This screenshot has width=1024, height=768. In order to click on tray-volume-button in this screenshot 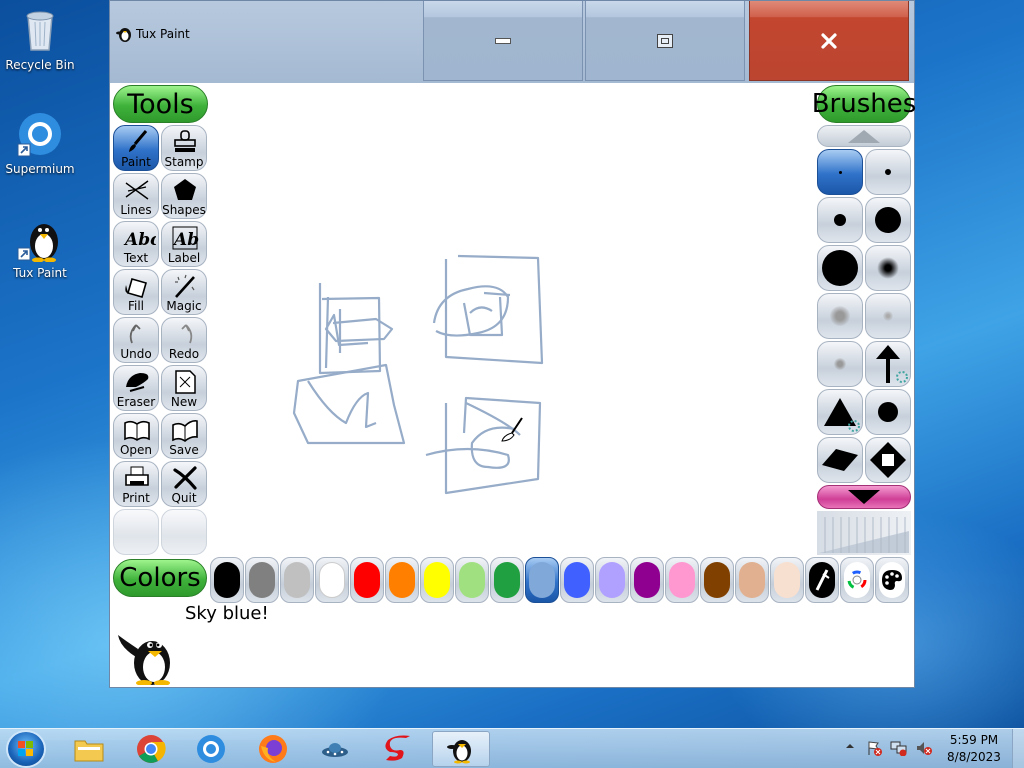, I will do `click(924, 749)`.